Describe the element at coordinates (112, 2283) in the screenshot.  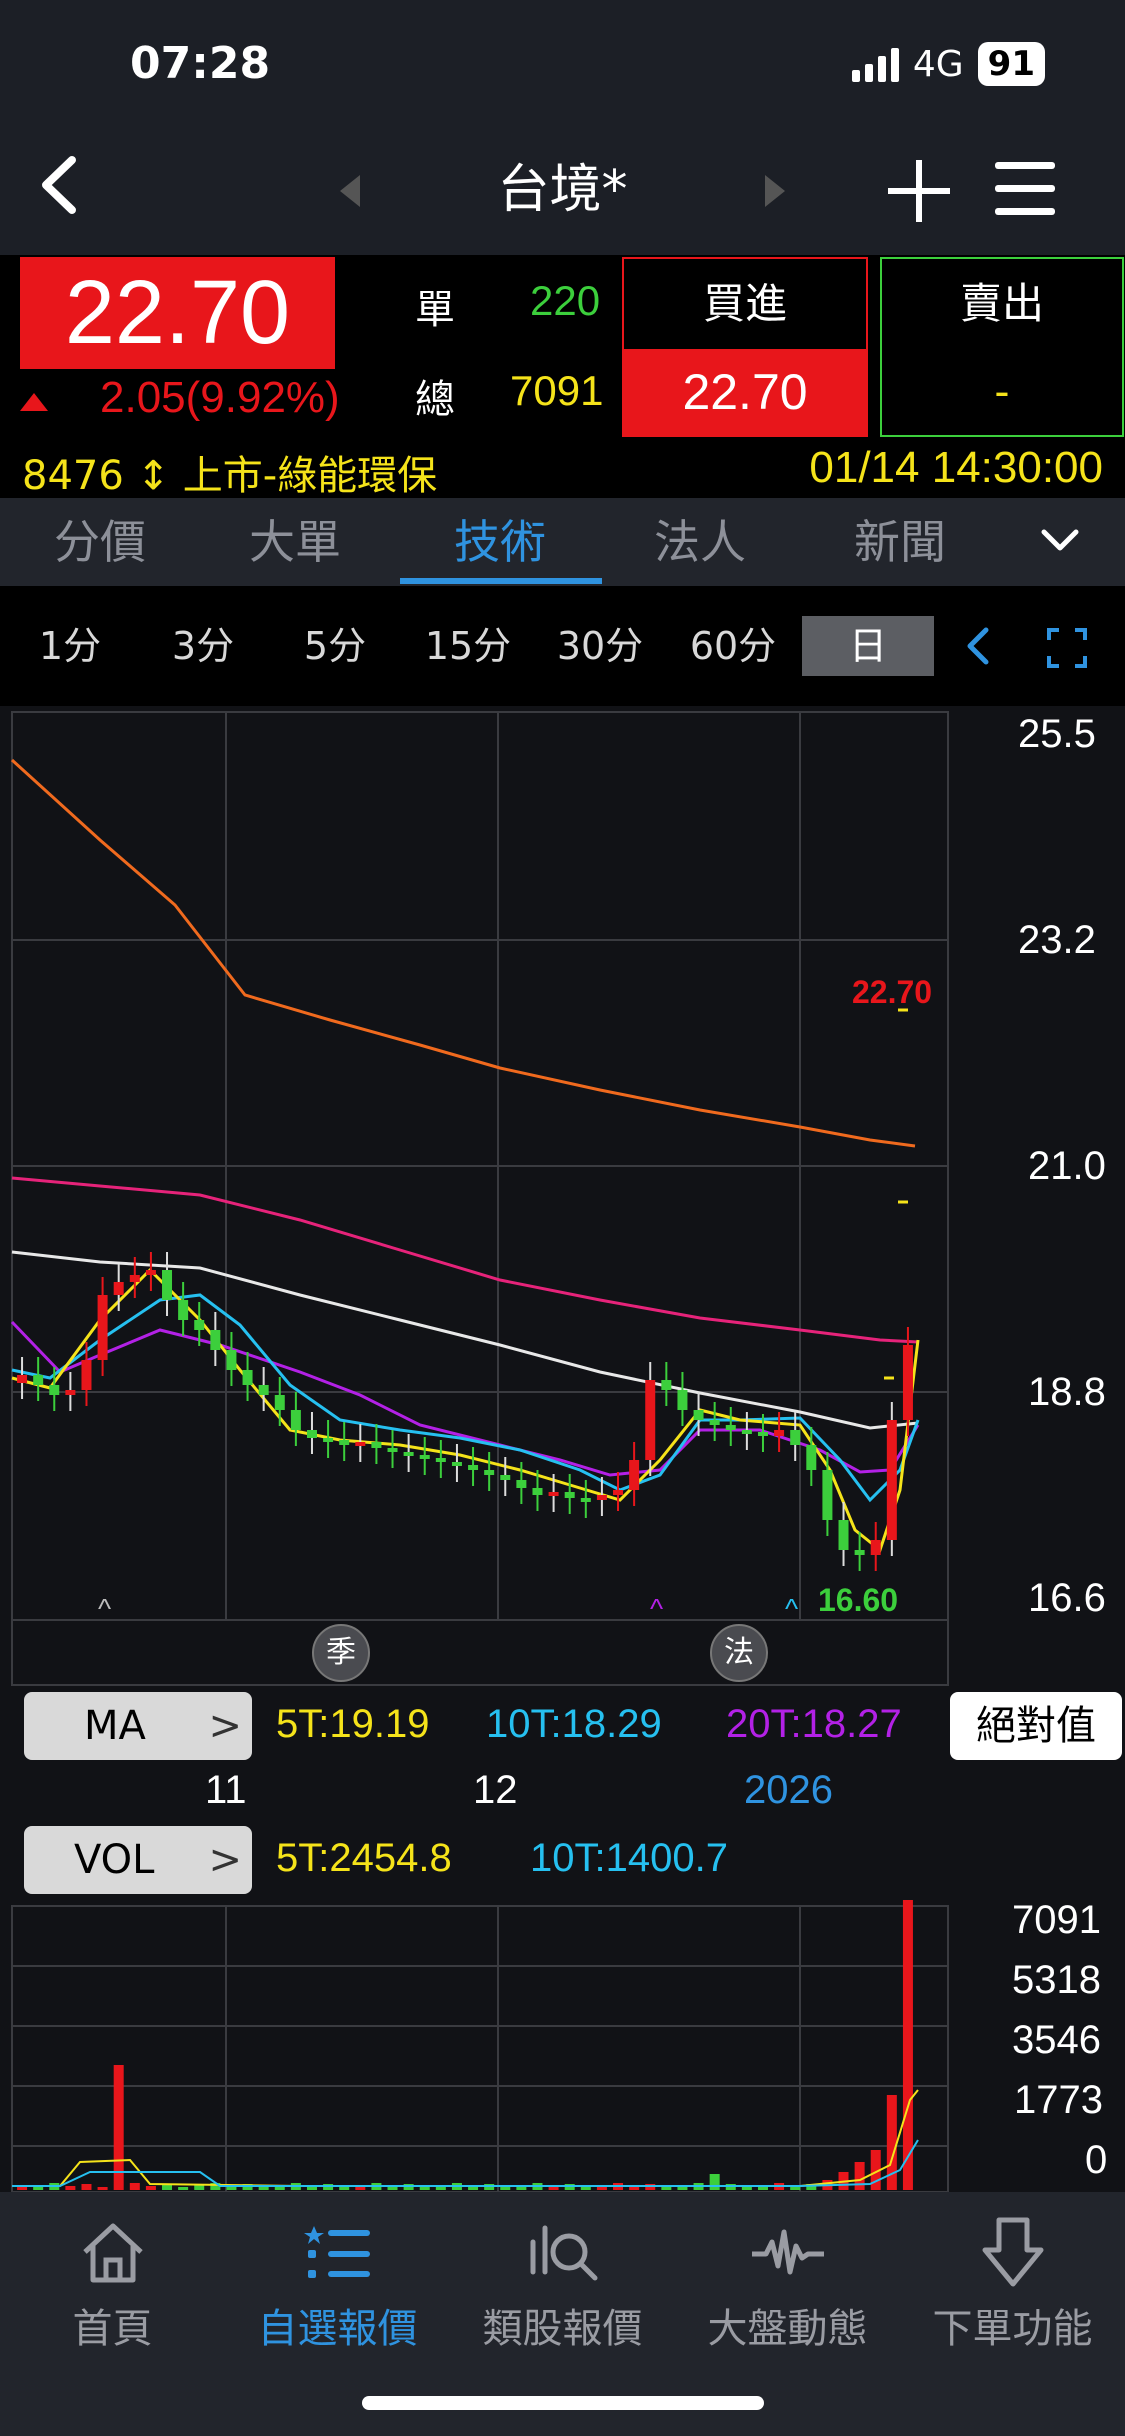
I see `nav-home: 首頁` at that location.